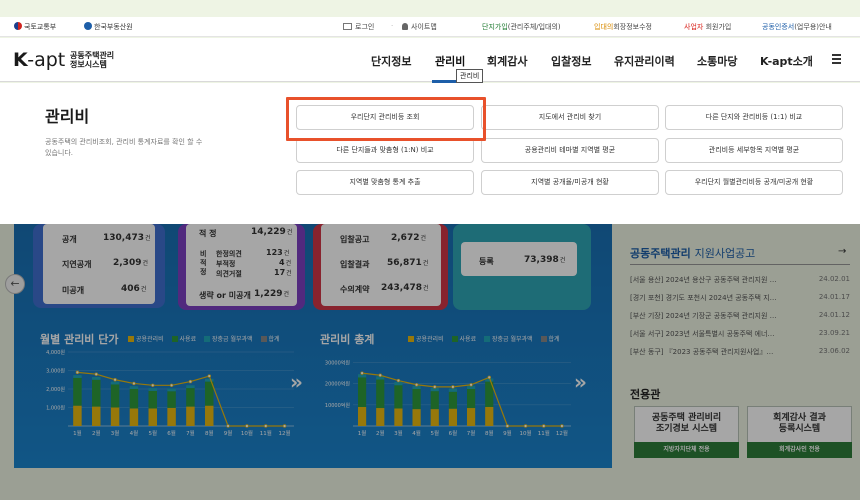 This screenshot has width=860, height=500. Describe the element at coordinates (88, 26) in the screenshot. I see `reb-icon` at that location.